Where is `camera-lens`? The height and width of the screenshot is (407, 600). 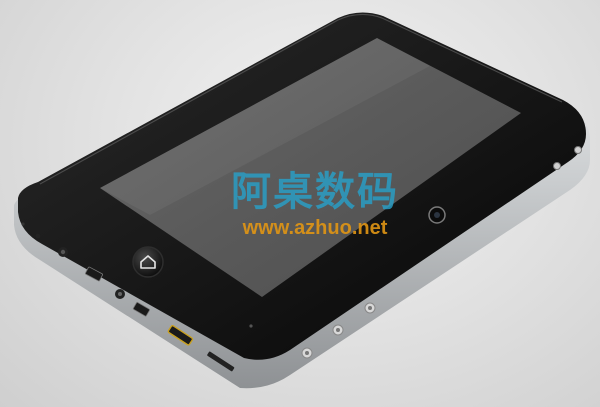
camera-lens is located at coordinates (437, 215).